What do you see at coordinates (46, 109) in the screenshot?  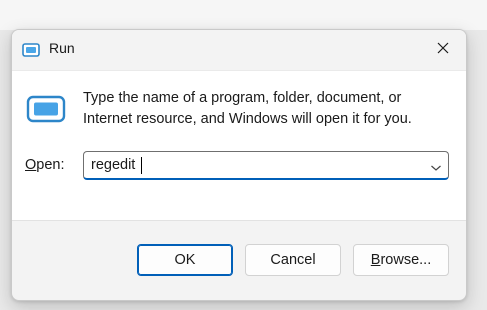 I see `run-large-icon` at bounding box center [46, 109].